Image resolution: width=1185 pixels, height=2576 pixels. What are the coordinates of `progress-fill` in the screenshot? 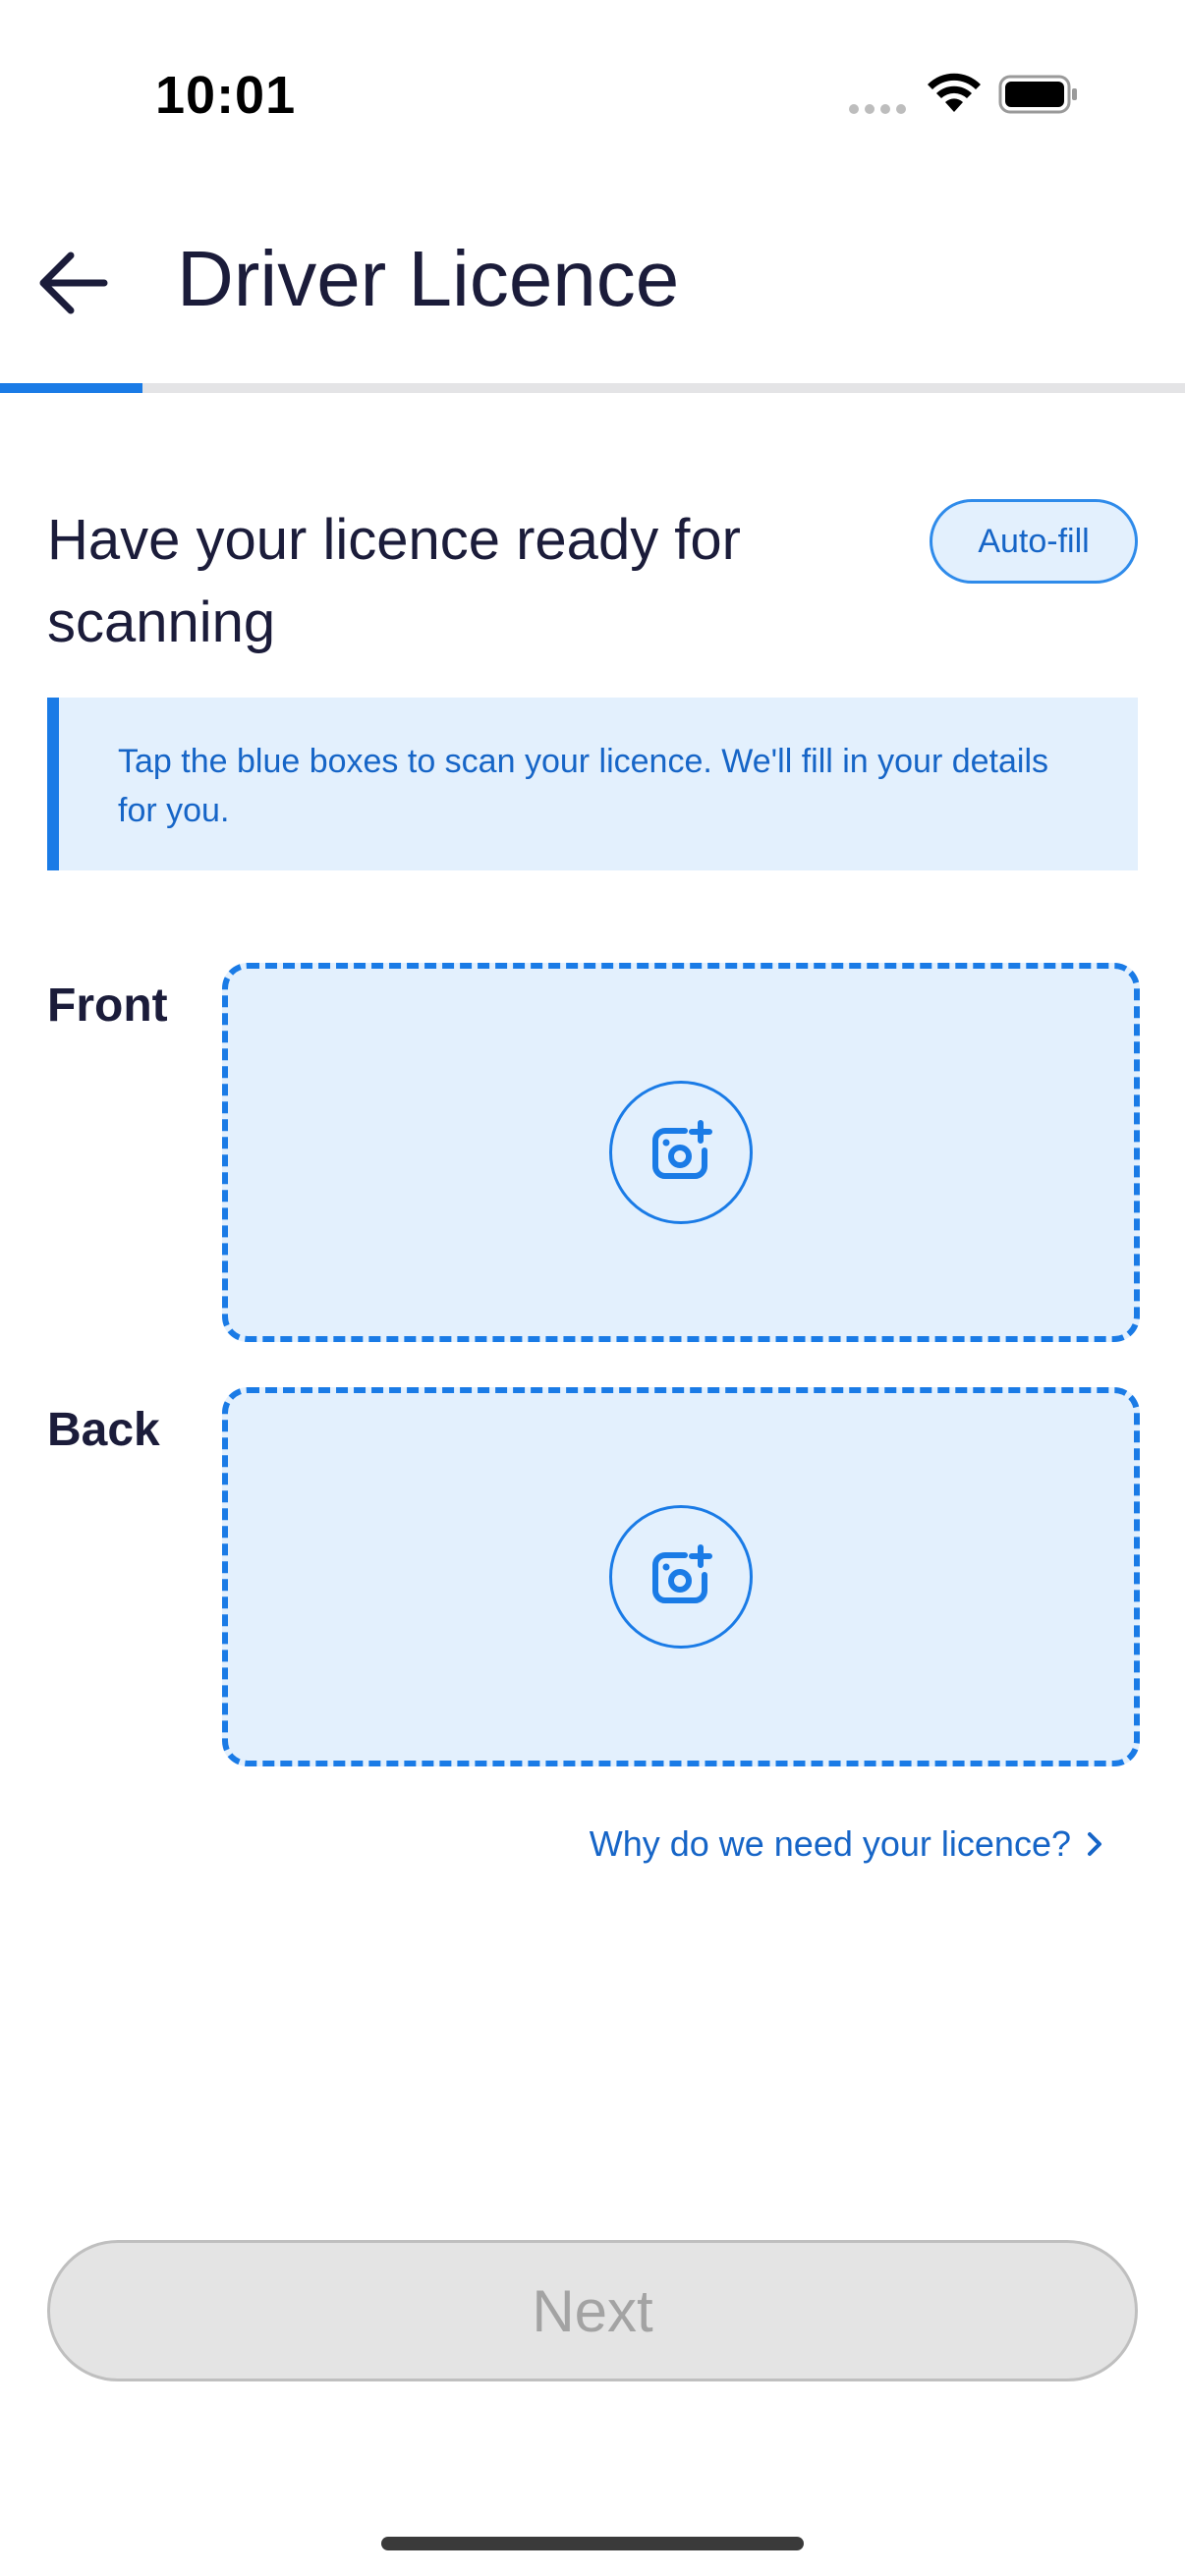 It's located at (71, 388).